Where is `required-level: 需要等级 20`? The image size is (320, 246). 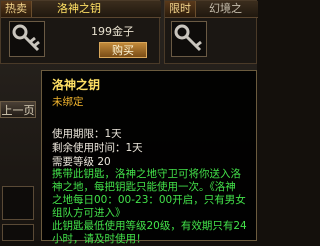 required-level: 需要等级 20 is located at coordinates (81, 162).